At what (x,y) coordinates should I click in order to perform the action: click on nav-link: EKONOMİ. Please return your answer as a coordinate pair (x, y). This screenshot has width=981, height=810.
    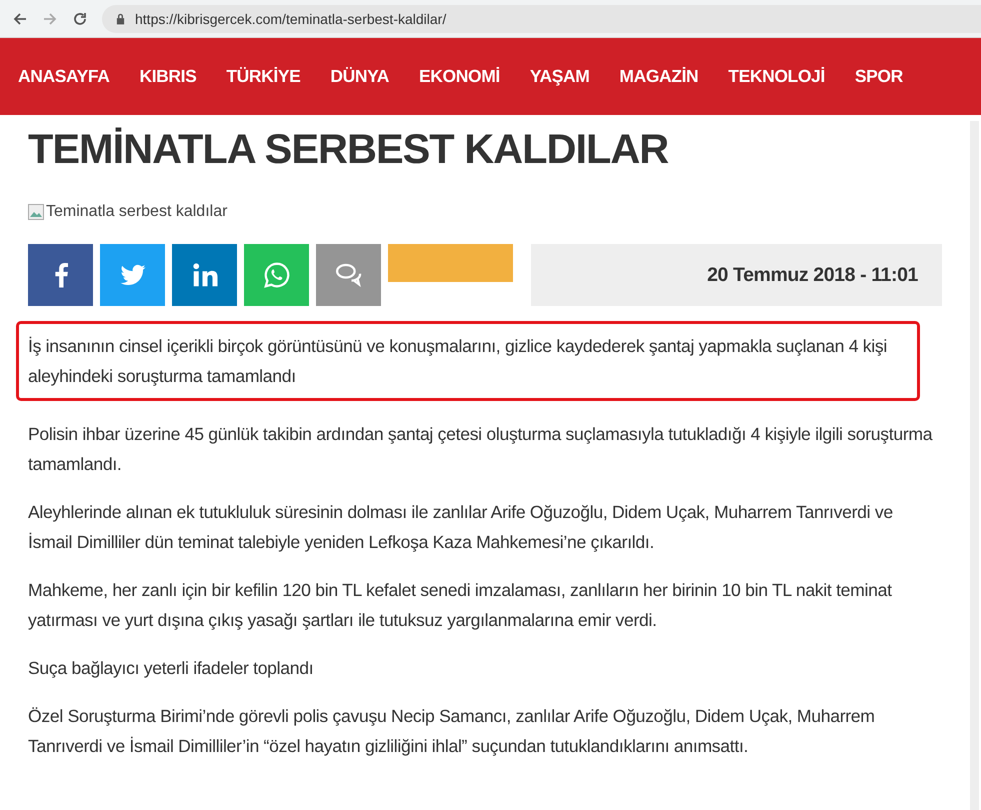
    Looking at the image, I should click on (459, 76).